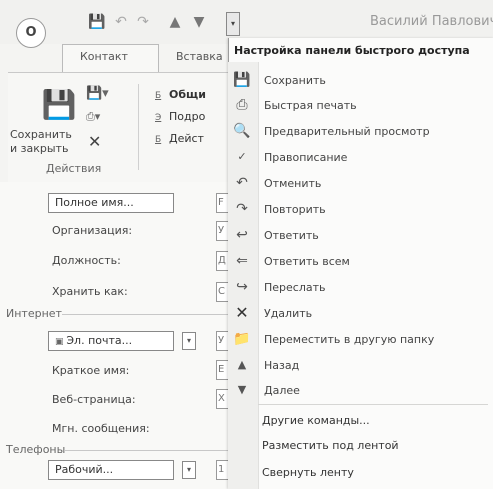 The height and width of the screenshot is (489, 493). I want to click on save-as-label: Хранить как:, so click(90, 291).